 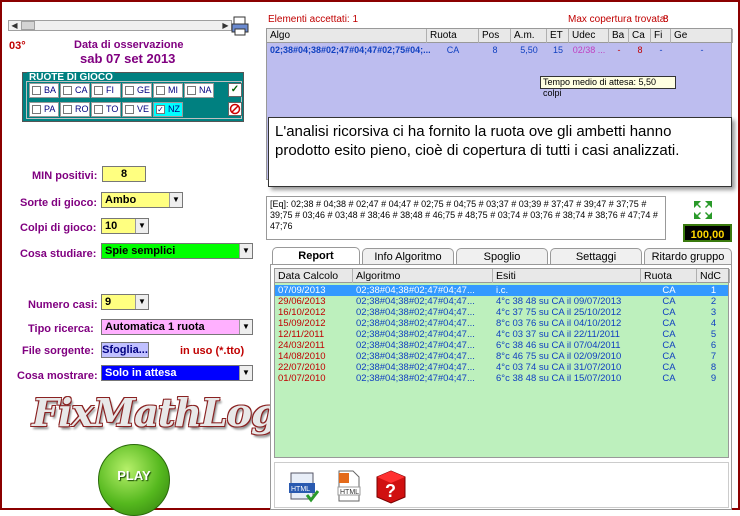 I want to click on expand-icon, so click(x=703, y=210).